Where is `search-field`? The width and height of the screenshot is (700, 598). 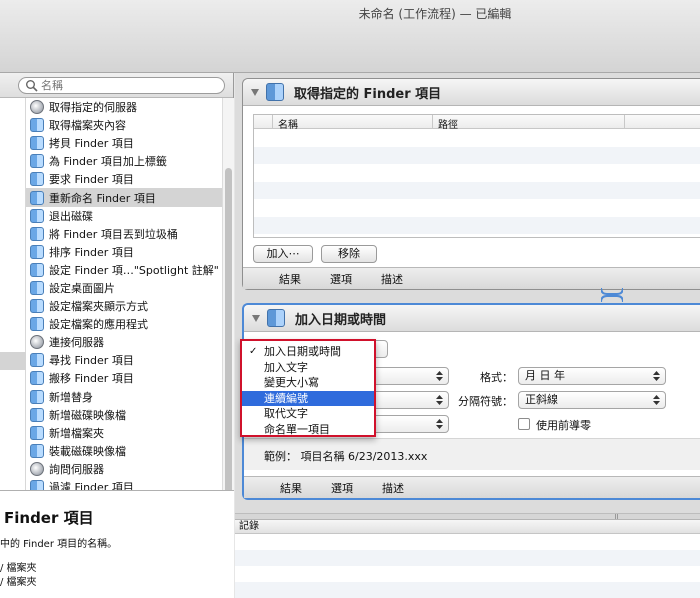 search-field is located at coordinates (121, 85).